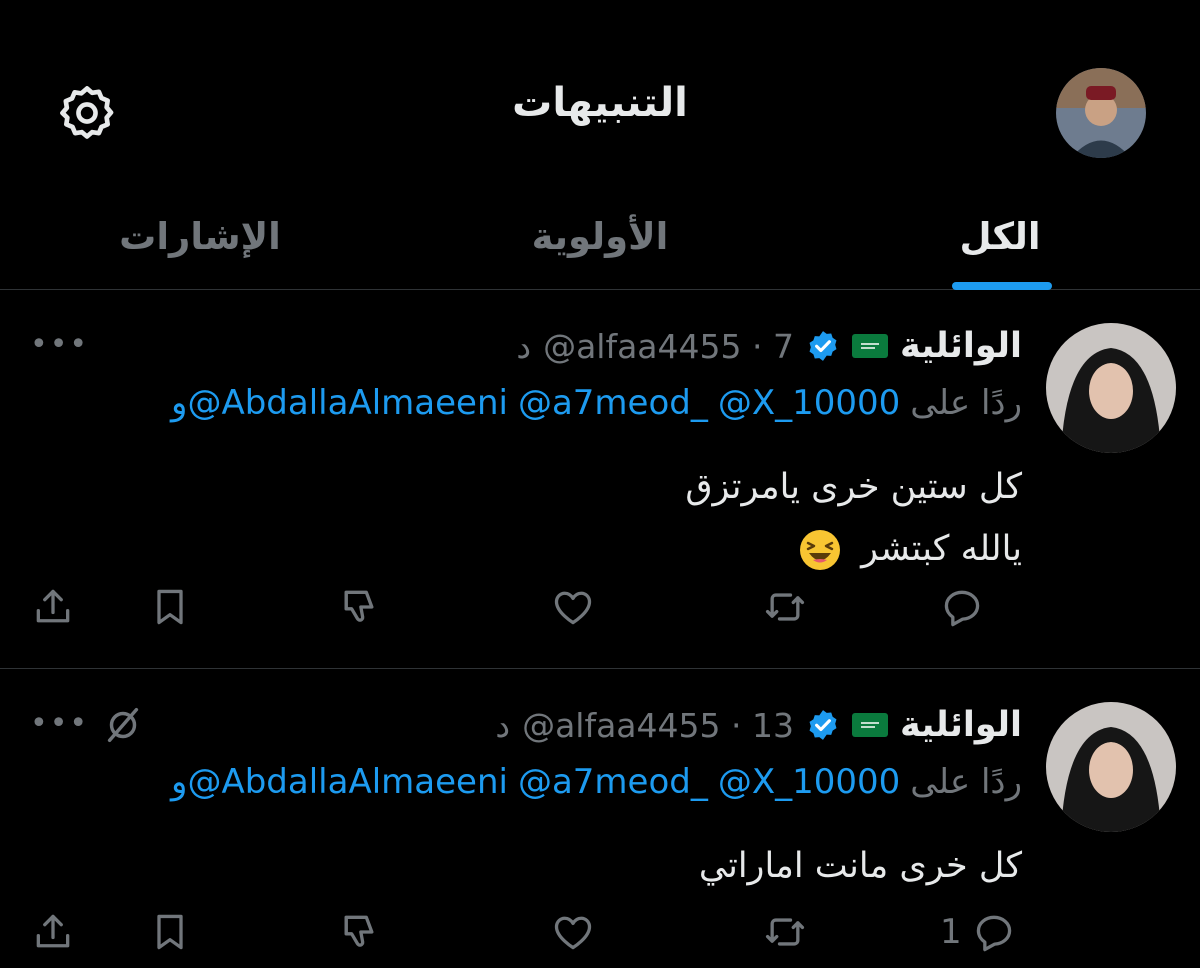 This screenshot has height=968, width=1200. I want to click on tweet-actions, so click(600, 607).